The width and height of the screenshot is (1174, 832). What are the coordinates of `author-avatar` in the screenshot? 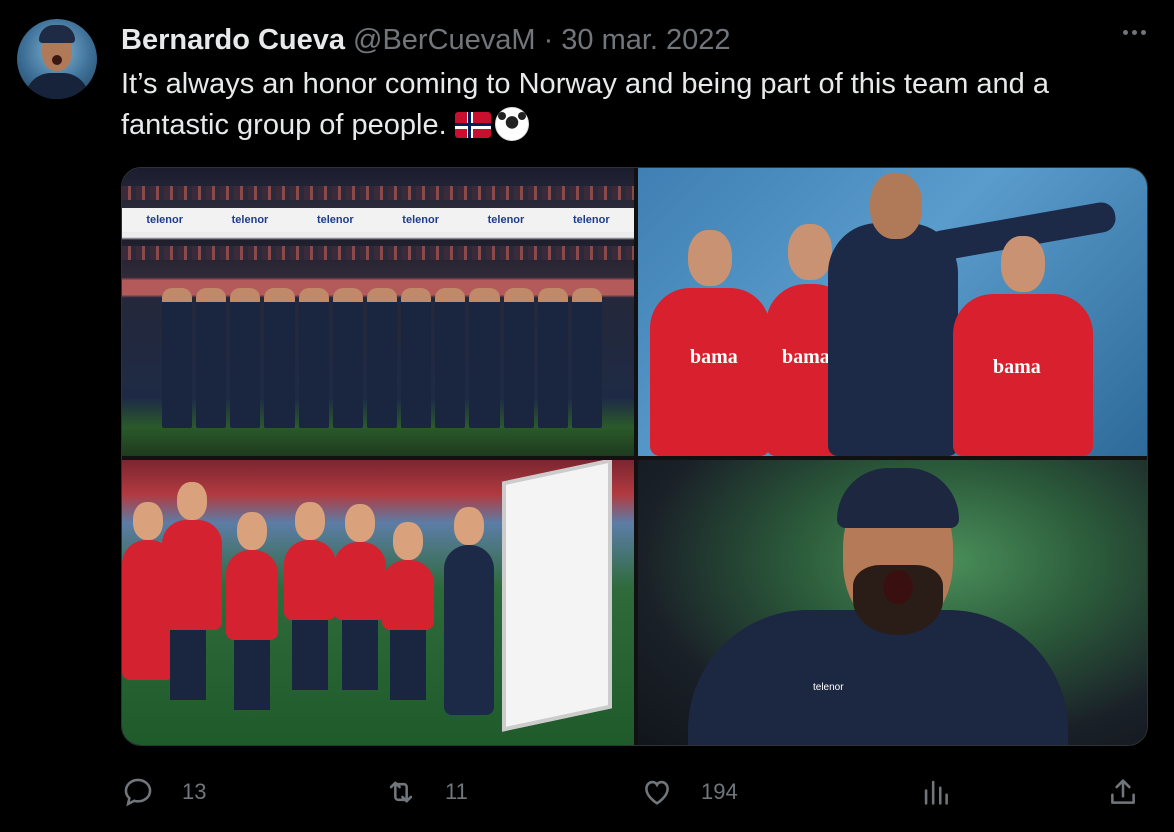 It's located at (57, 59).